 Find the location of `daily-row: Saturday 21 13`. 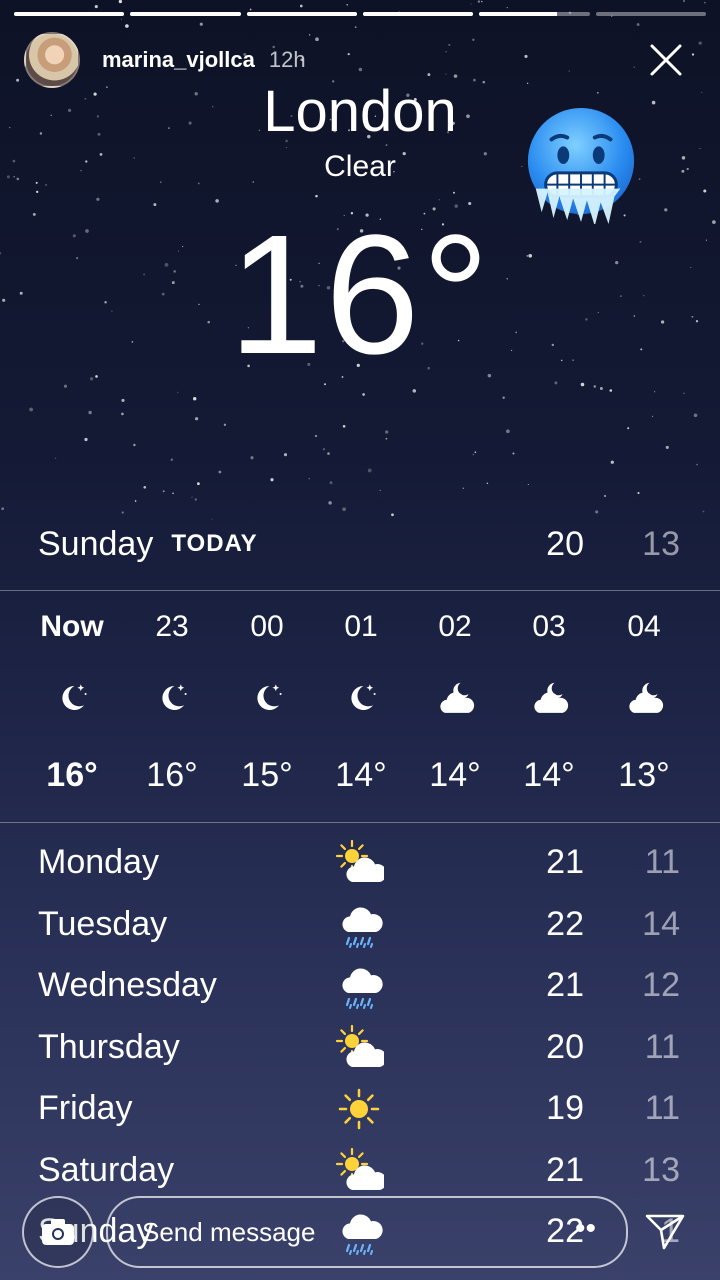

daily-row: Saturday 21 13 is located at coordinates (359, 1171).